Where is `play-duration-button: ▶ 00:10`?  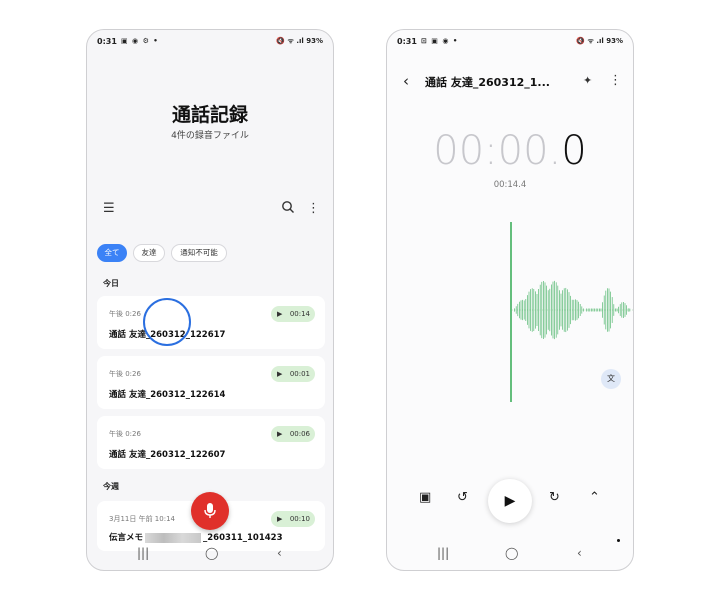 play-duration-button: ▶ 00:10 is located at coordinates (293, 519).